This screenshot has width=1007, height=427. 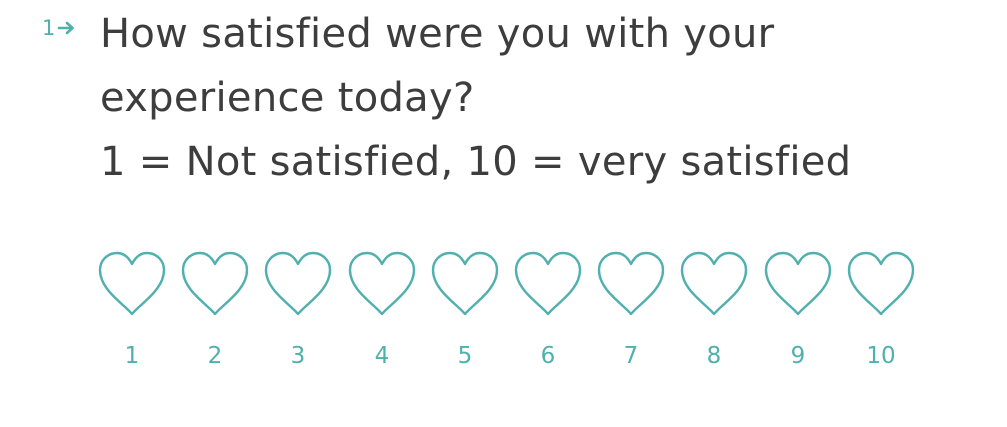 I want to click on rating-option-label: 9, so click(x=798, y=356).